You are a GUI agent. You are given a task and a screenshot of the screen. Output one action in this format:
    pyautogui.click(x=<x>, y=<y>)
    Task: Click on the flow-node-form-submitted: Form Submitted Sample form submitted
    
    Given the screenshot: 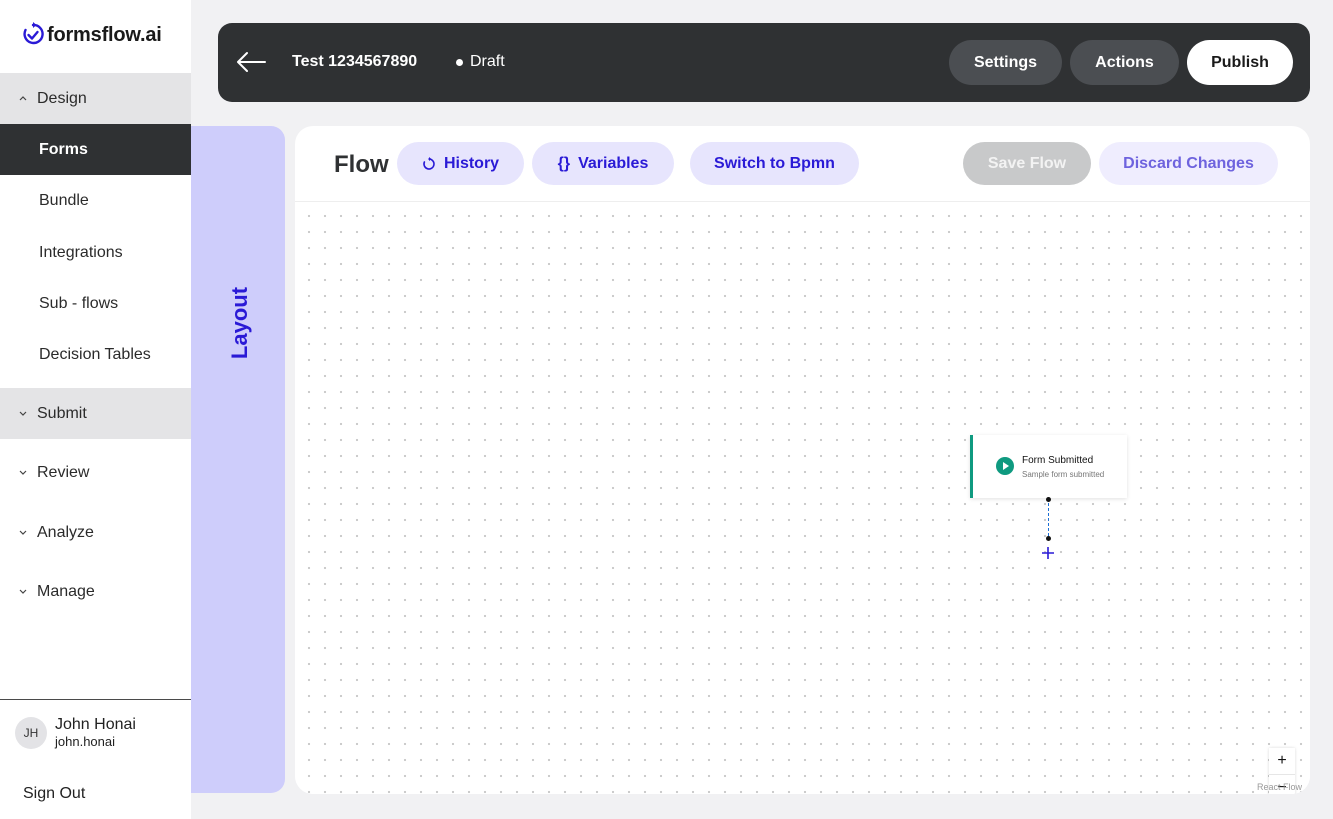 What is the action you would take?
    pyautogui.click(x=1048, y=466)
    